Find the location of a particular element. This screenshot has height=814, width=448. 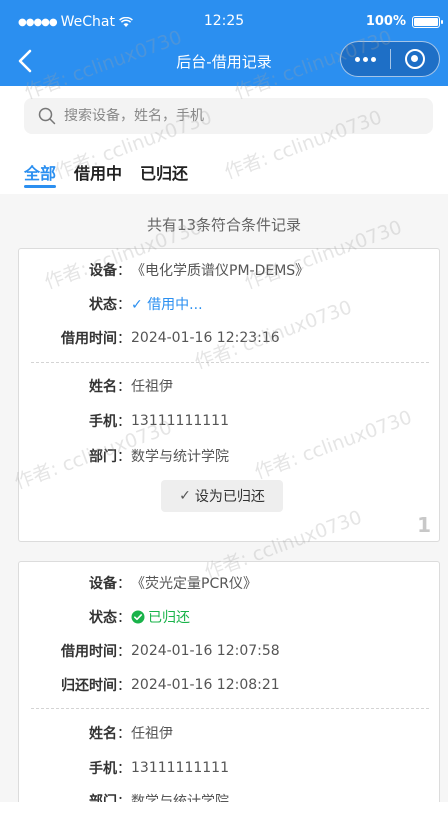

nav-bar: 后台-借用记录 is located at coordinates (224, 61).